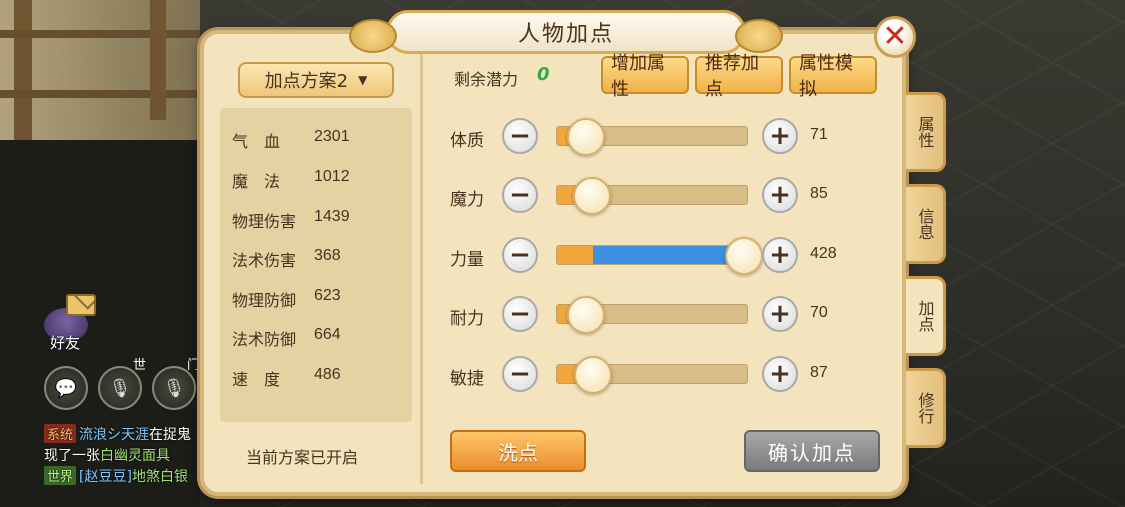 This screenshot has width=1125, height=507. I want to click on sect-channel-label: 门, so click(193, 365).